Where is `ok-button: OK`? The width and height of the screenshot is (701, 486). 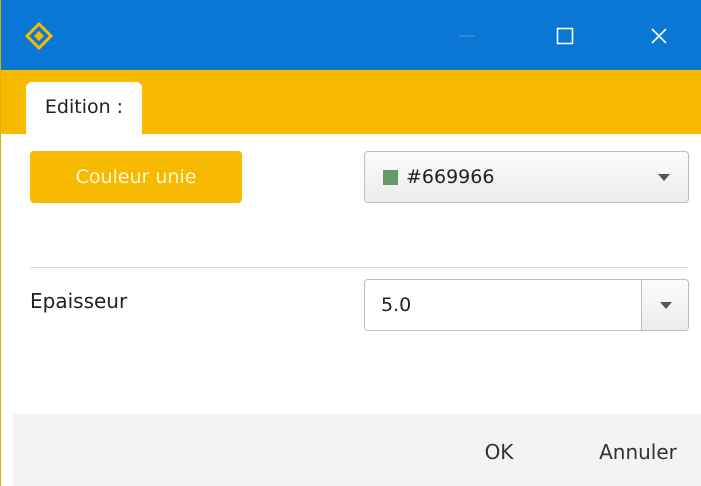
ok-button: OK is located at coordinates (499, 452).